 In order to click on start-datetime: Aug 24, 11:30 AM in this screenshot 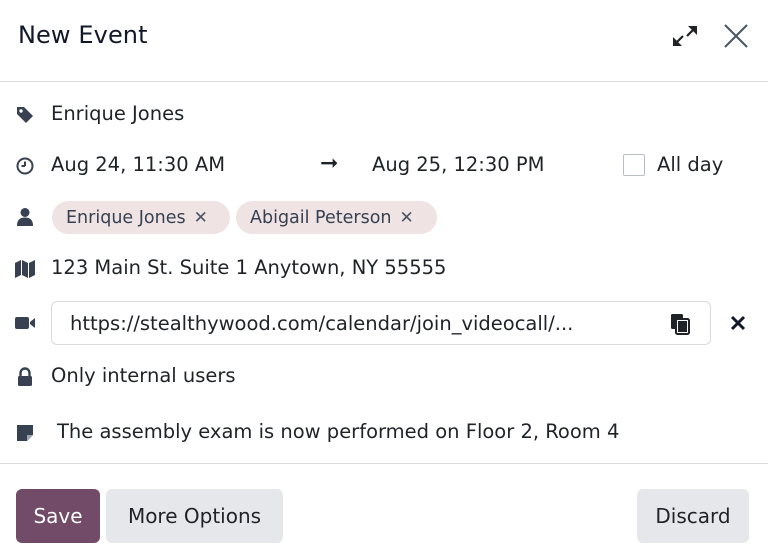, I will do `click(138, 164)`.